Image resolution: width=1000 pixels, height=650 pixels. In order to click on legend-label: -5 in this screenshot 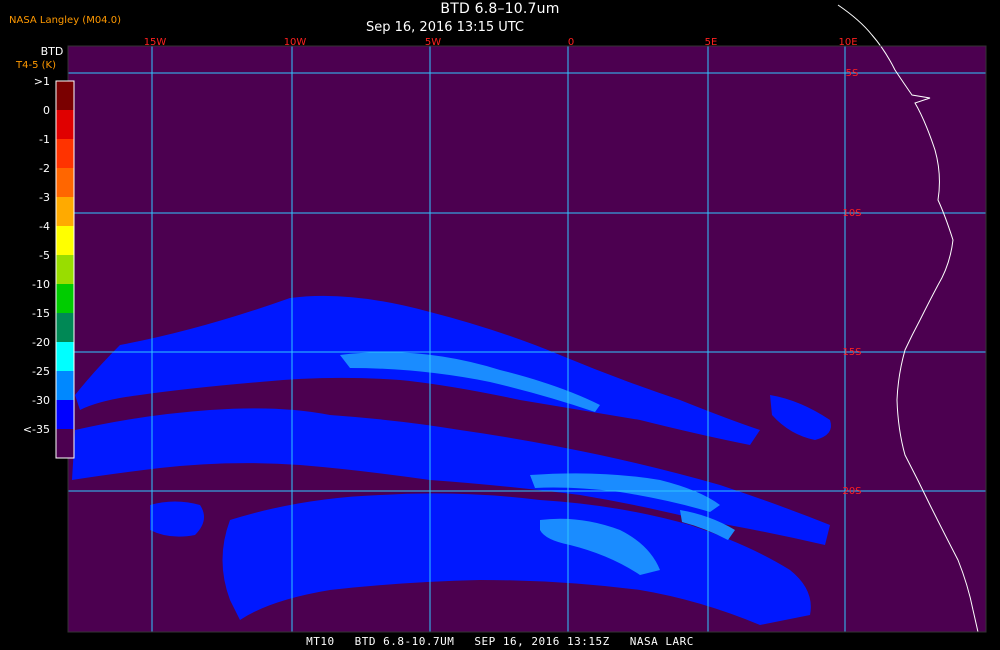, I will do `click(44, 255)`.